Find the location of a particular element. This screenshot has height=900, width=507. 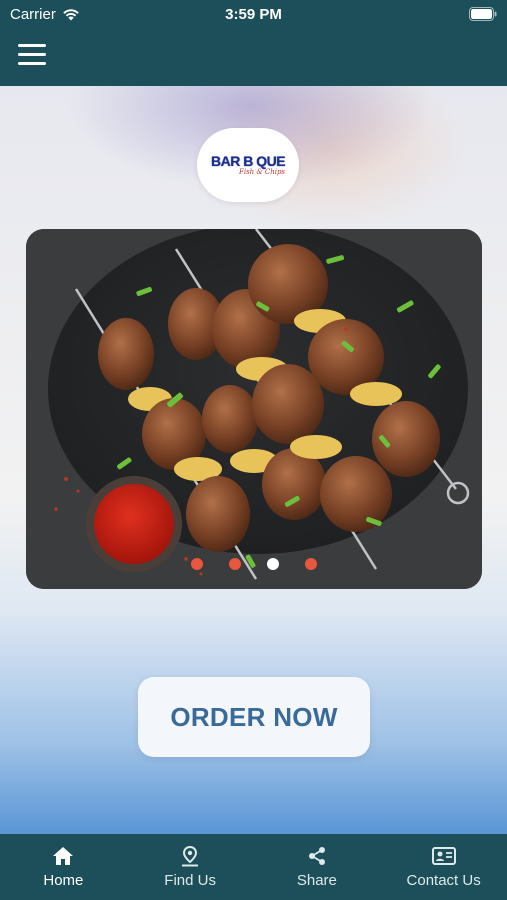

nav-contact-us-label: Contact Us is located at coordinates (443, 880).